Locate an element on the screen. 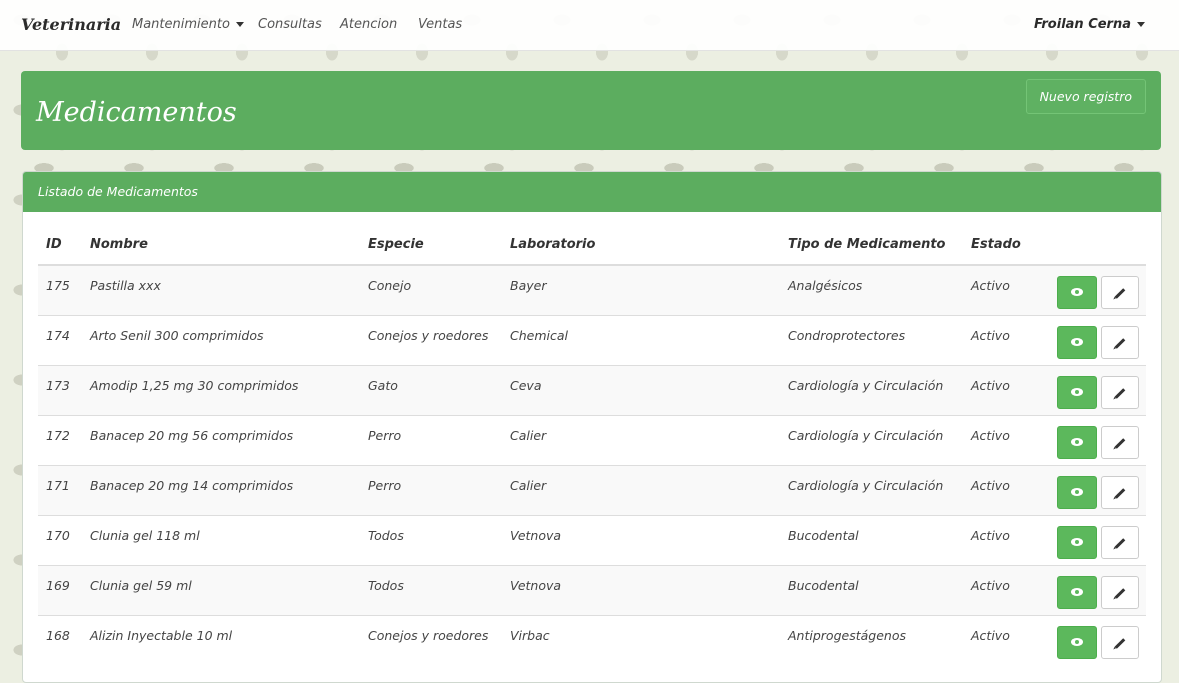 The image size is (1179, 683). cell-laboratorio: Virbac is located at coordinates (641, 639).